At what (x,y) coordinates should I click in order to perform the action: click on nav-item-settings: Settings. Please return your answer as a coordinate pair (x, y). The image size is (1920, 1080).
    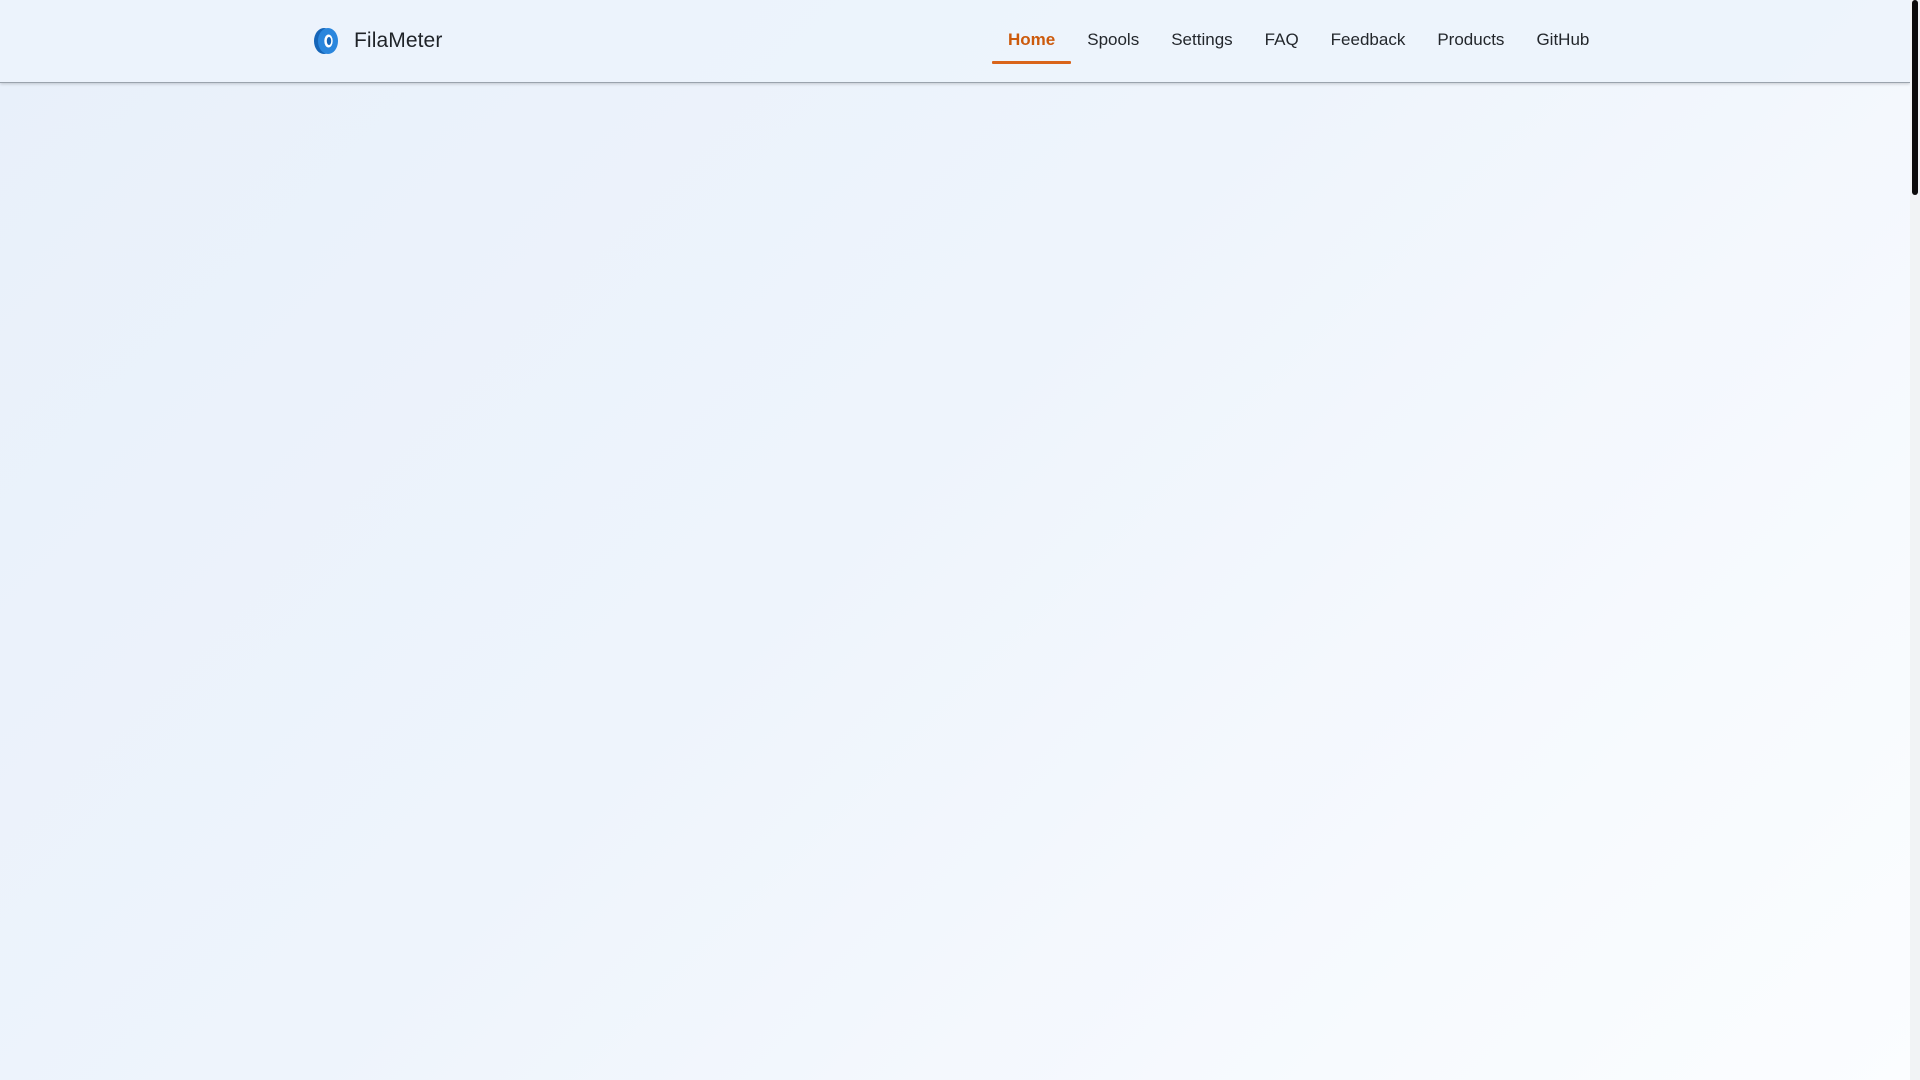
    Looking at the image, I should click on (1201, 43).